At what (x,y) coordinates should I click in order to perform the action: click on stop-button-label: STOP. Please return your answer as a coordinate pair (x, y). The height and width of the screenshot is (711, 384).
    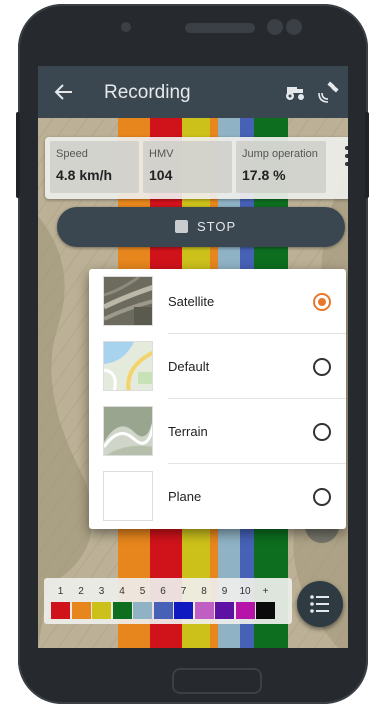
    Looking at the image, I should click on (217, 226).